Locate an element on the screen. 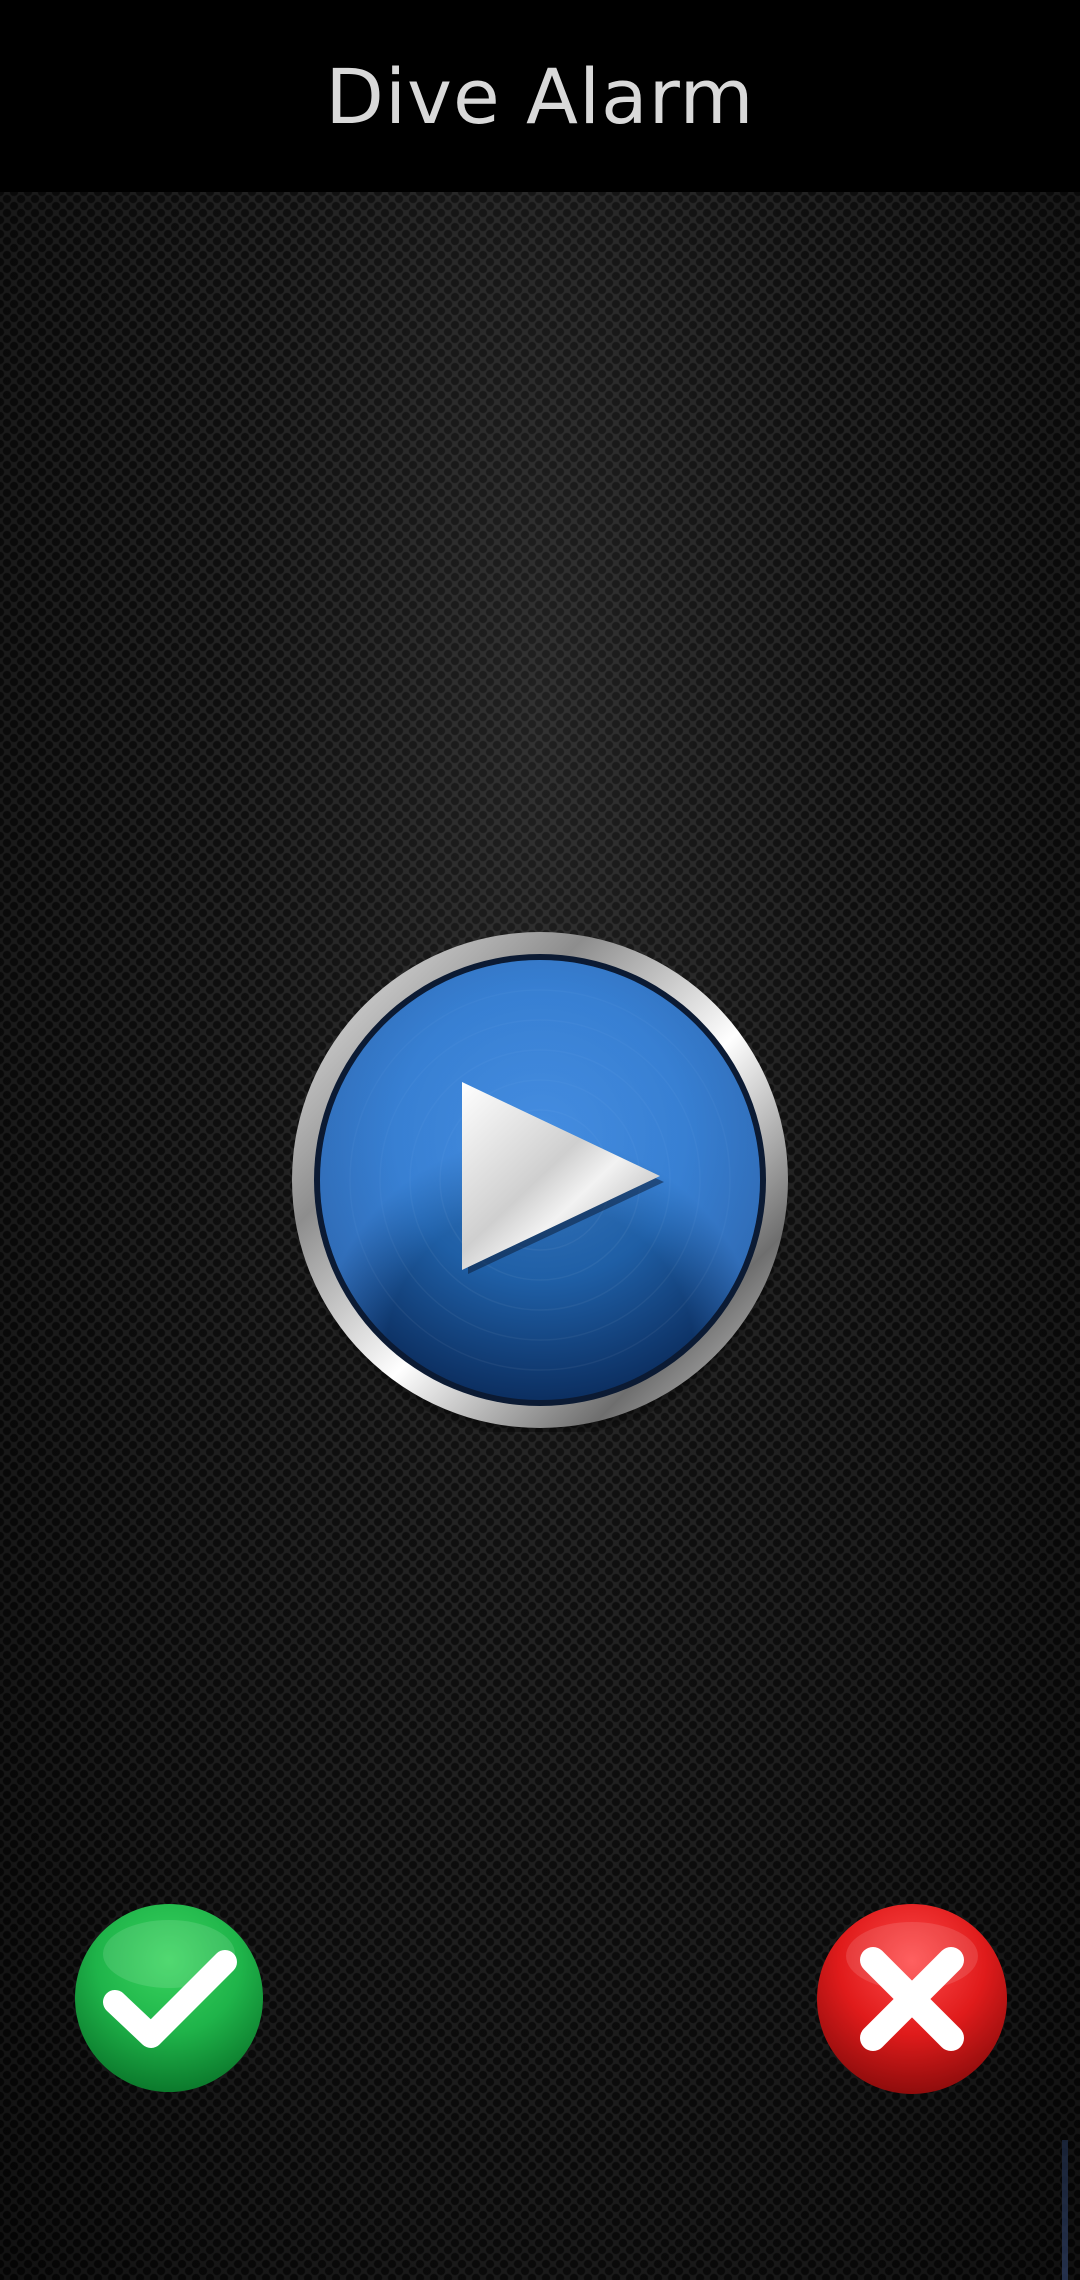 The height and width of the screenshot is (2280, 1080). title-bar: Dive Alarm is located at coordinates (540, 96).